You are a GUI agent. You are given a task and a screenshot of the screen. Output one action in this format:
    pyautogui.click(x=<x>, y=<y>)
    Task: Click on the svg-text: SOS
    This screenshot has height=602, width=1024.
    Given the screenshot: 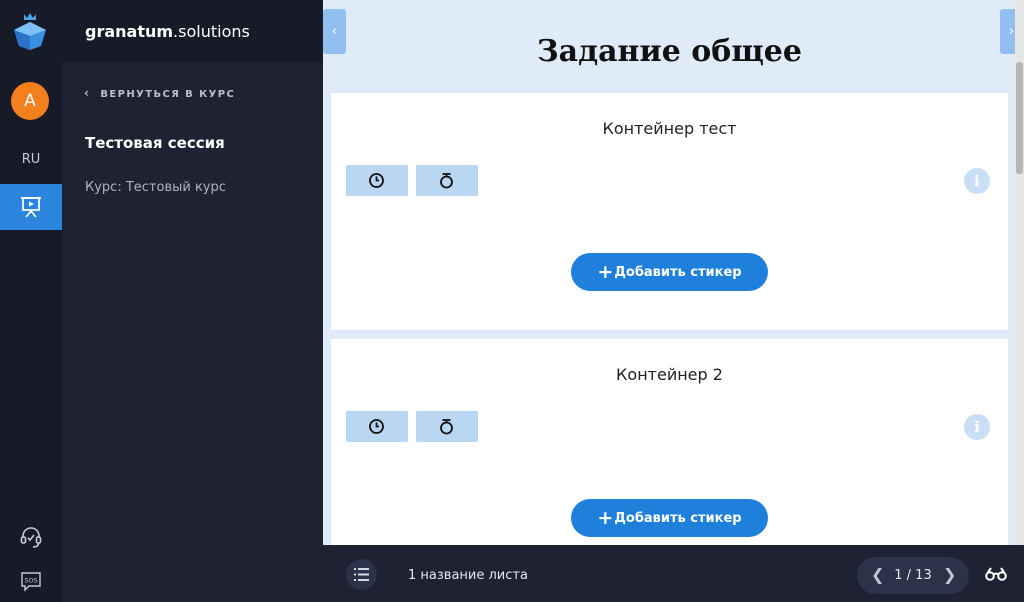 What is the action you would take?
    pyautogui.click(x=30, y=581)
    